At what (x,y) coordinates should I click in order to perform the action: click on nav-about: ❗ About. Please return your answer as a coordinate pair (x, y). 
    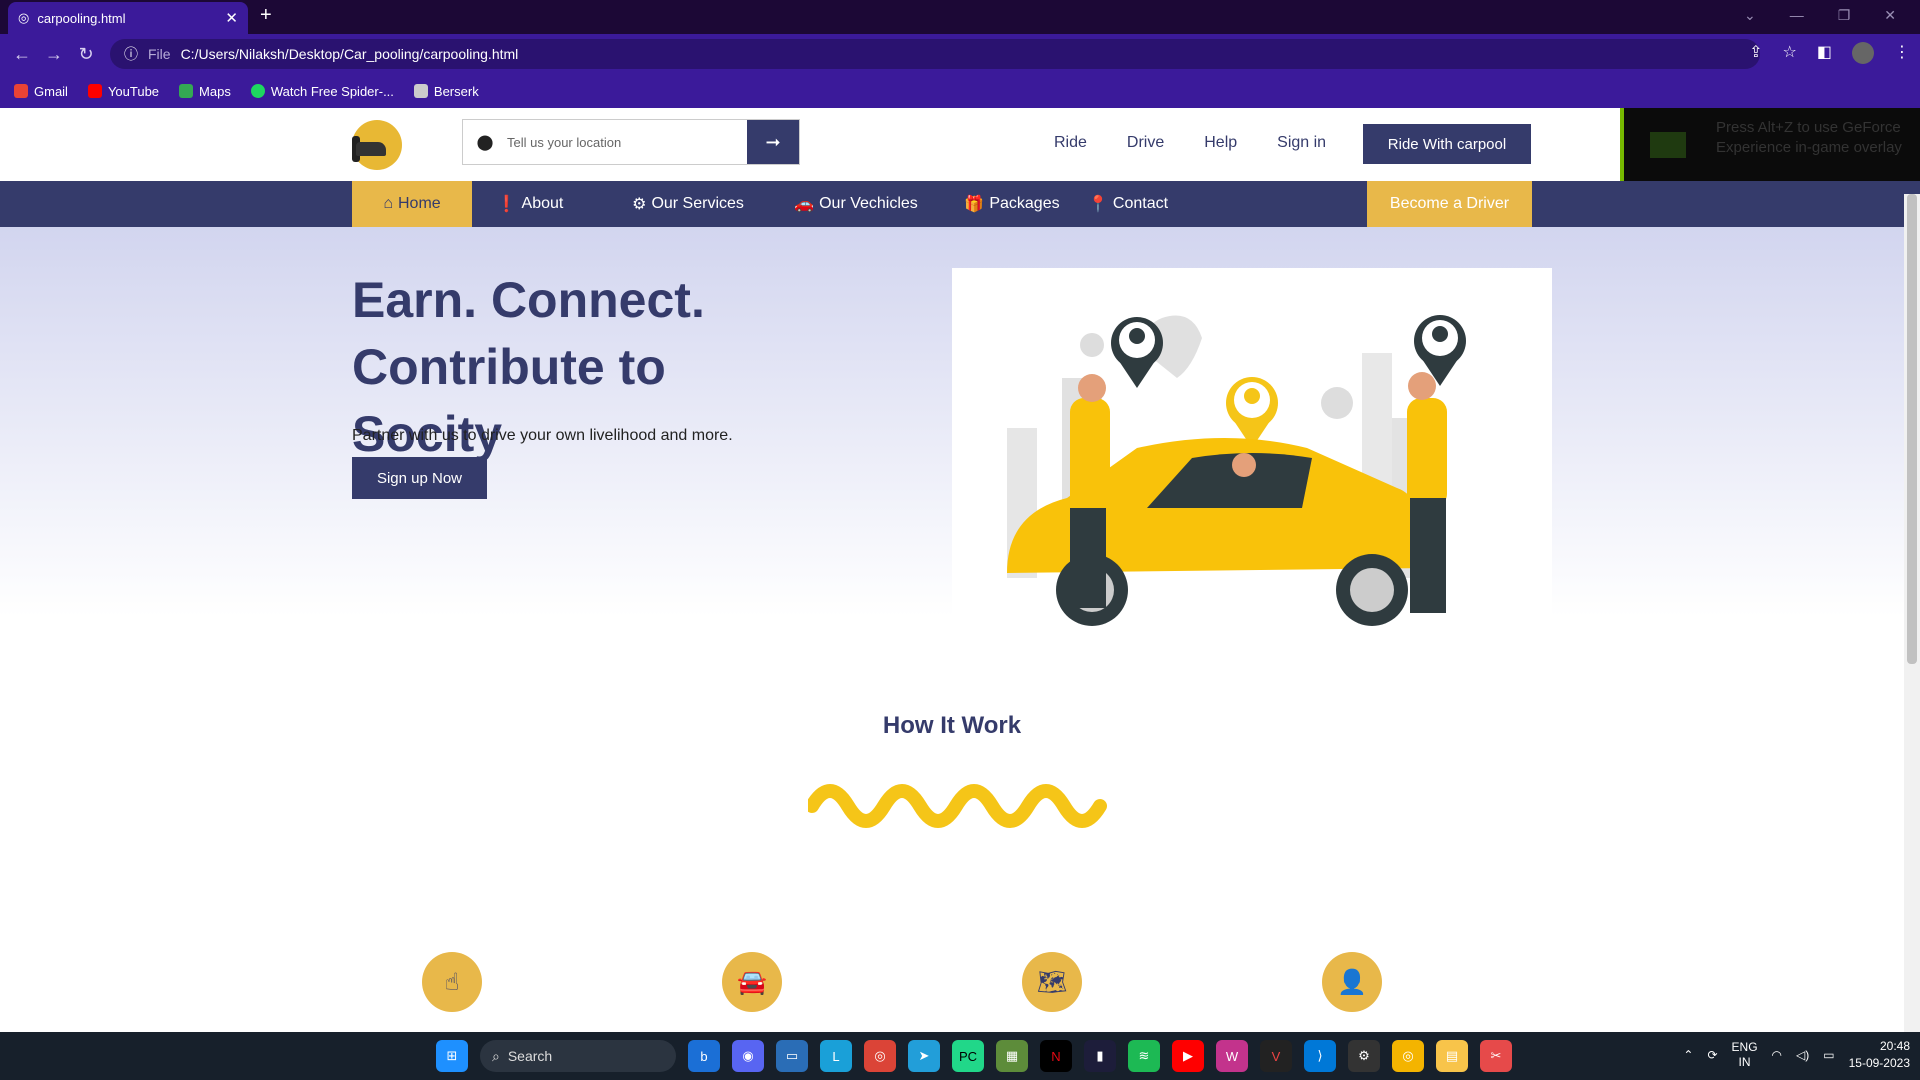
    Looking at the image, I should click on (530, 204).